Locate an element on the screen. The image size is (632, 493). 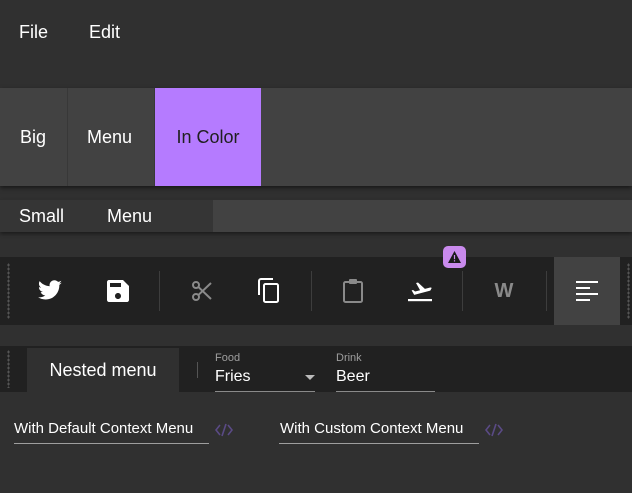
drink-underline is located at coordinates (385, 391).